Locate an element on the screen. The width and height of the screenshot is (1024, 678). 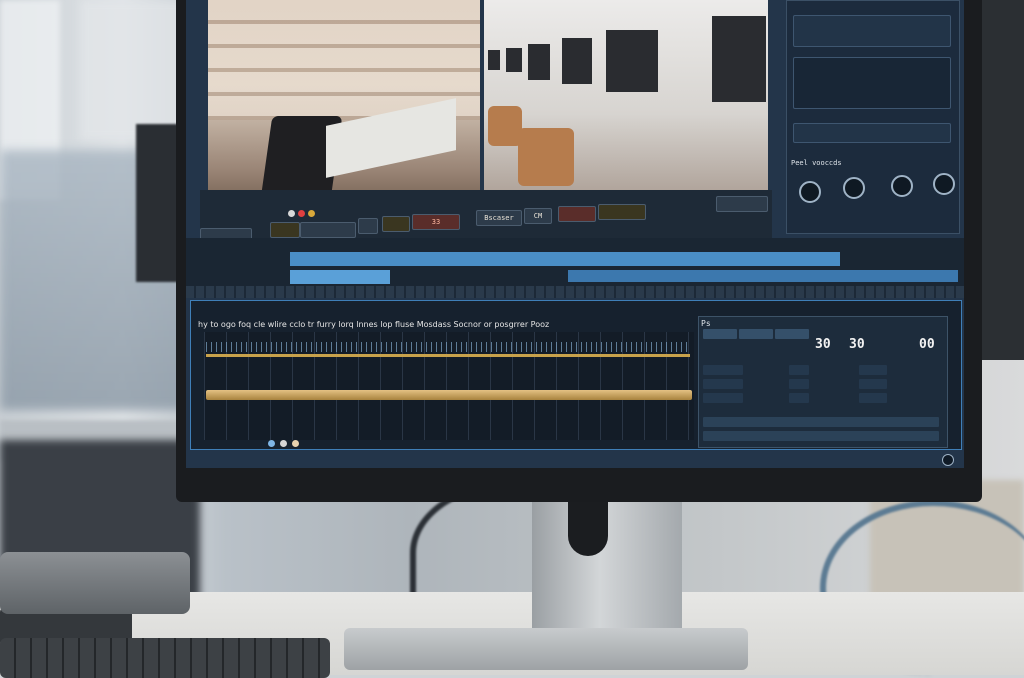
counter-button: 33 is located at coordinates (436, 222).